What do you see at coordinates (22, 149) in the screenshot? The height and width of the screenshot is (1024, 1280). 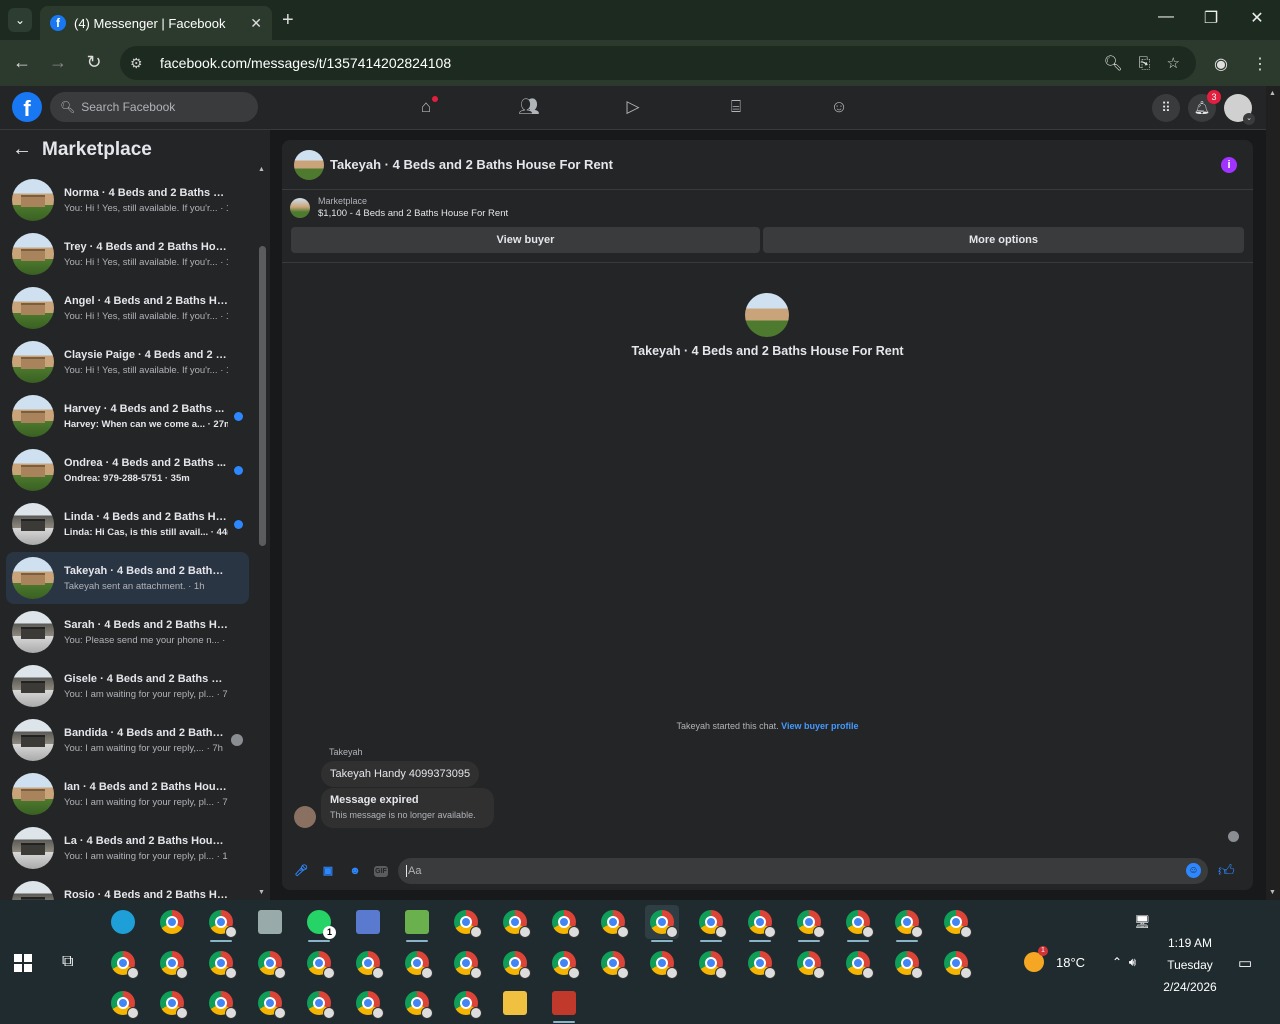 I see `back-arrow-icon: ←` at bounding box center [22, 149].